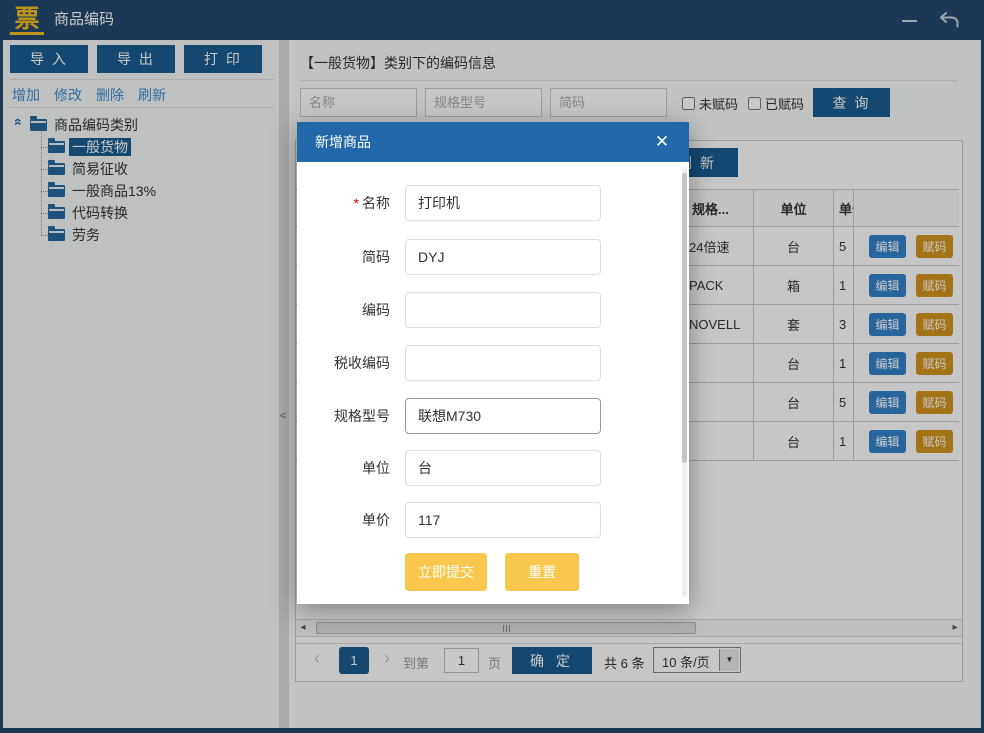 The height and width of the screenshot is (733, 984). What do you see at coordinates (503, 468) in the screenshot?
I see `unit-input` at bounding box center [503, 468].